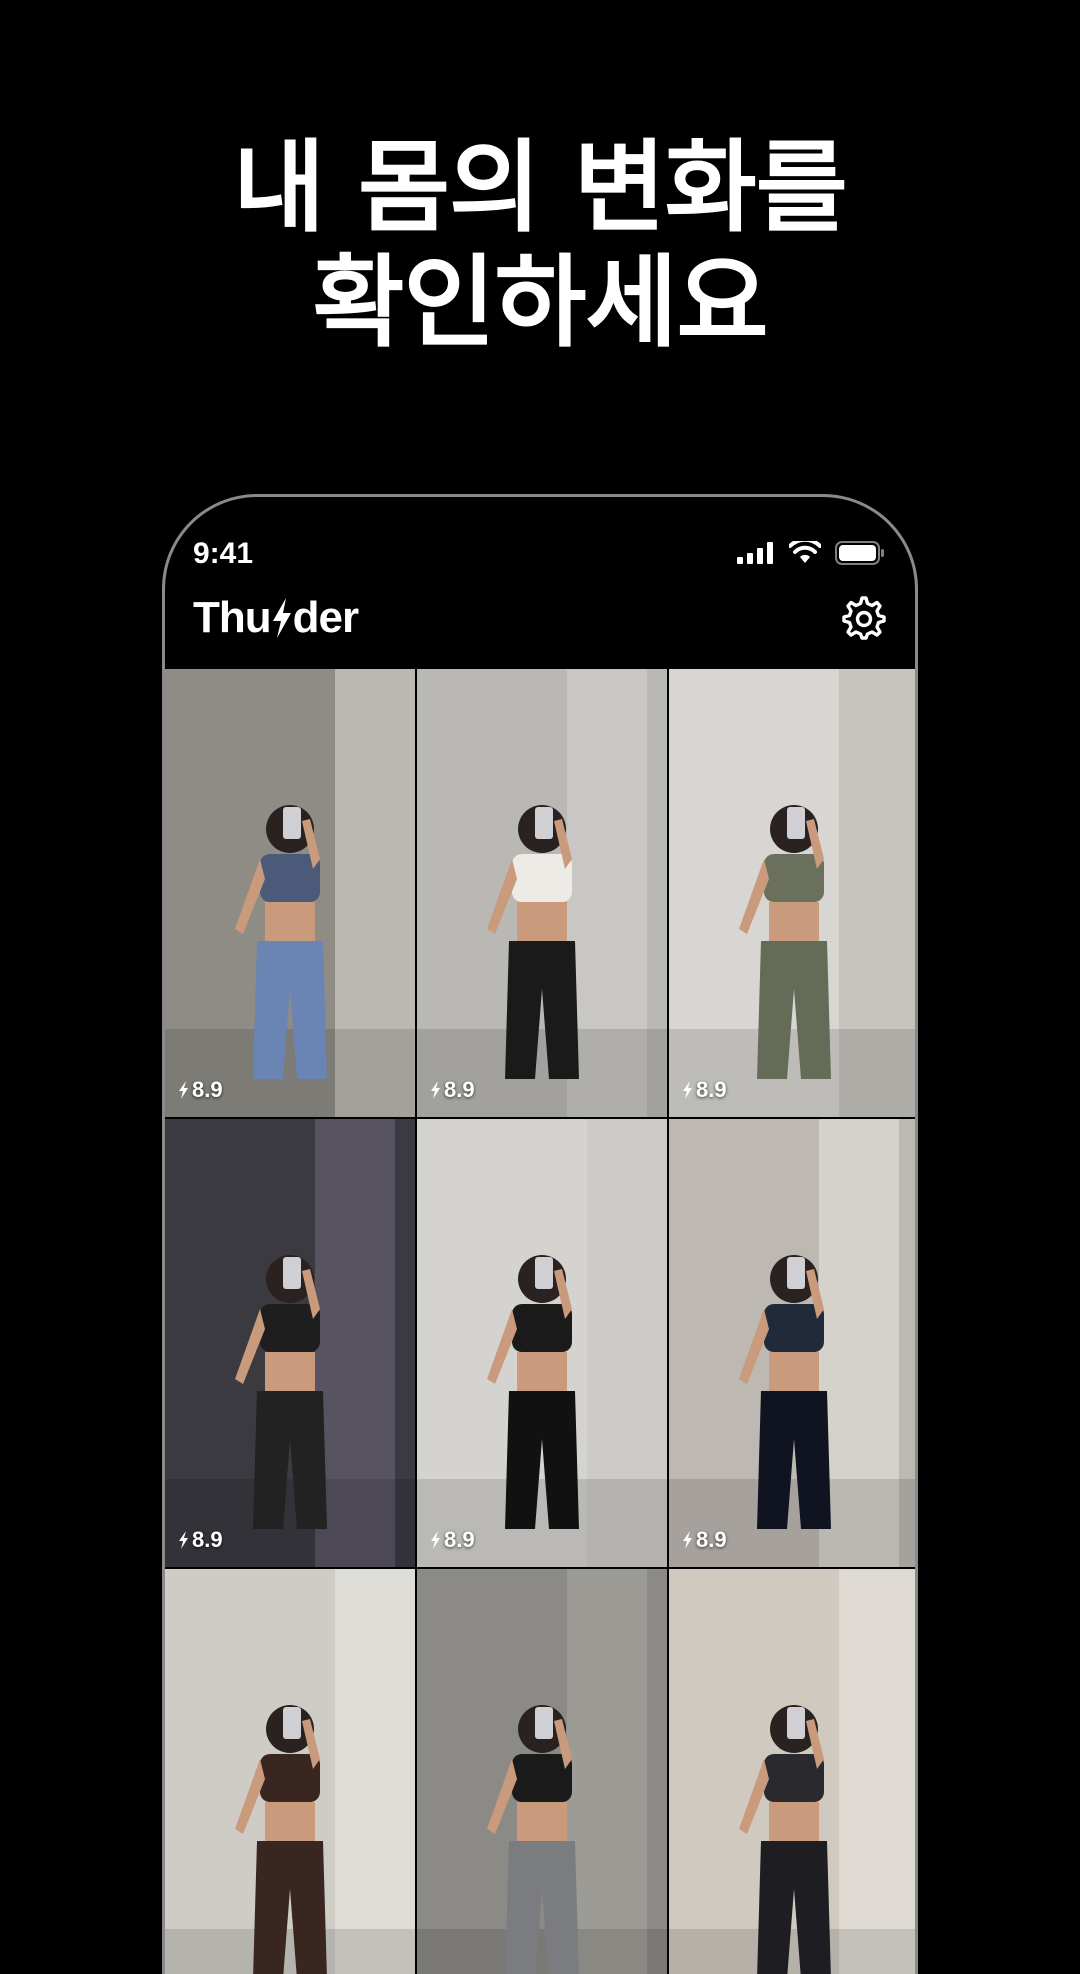  I want to click on wifi-icon, so click(805, 552).